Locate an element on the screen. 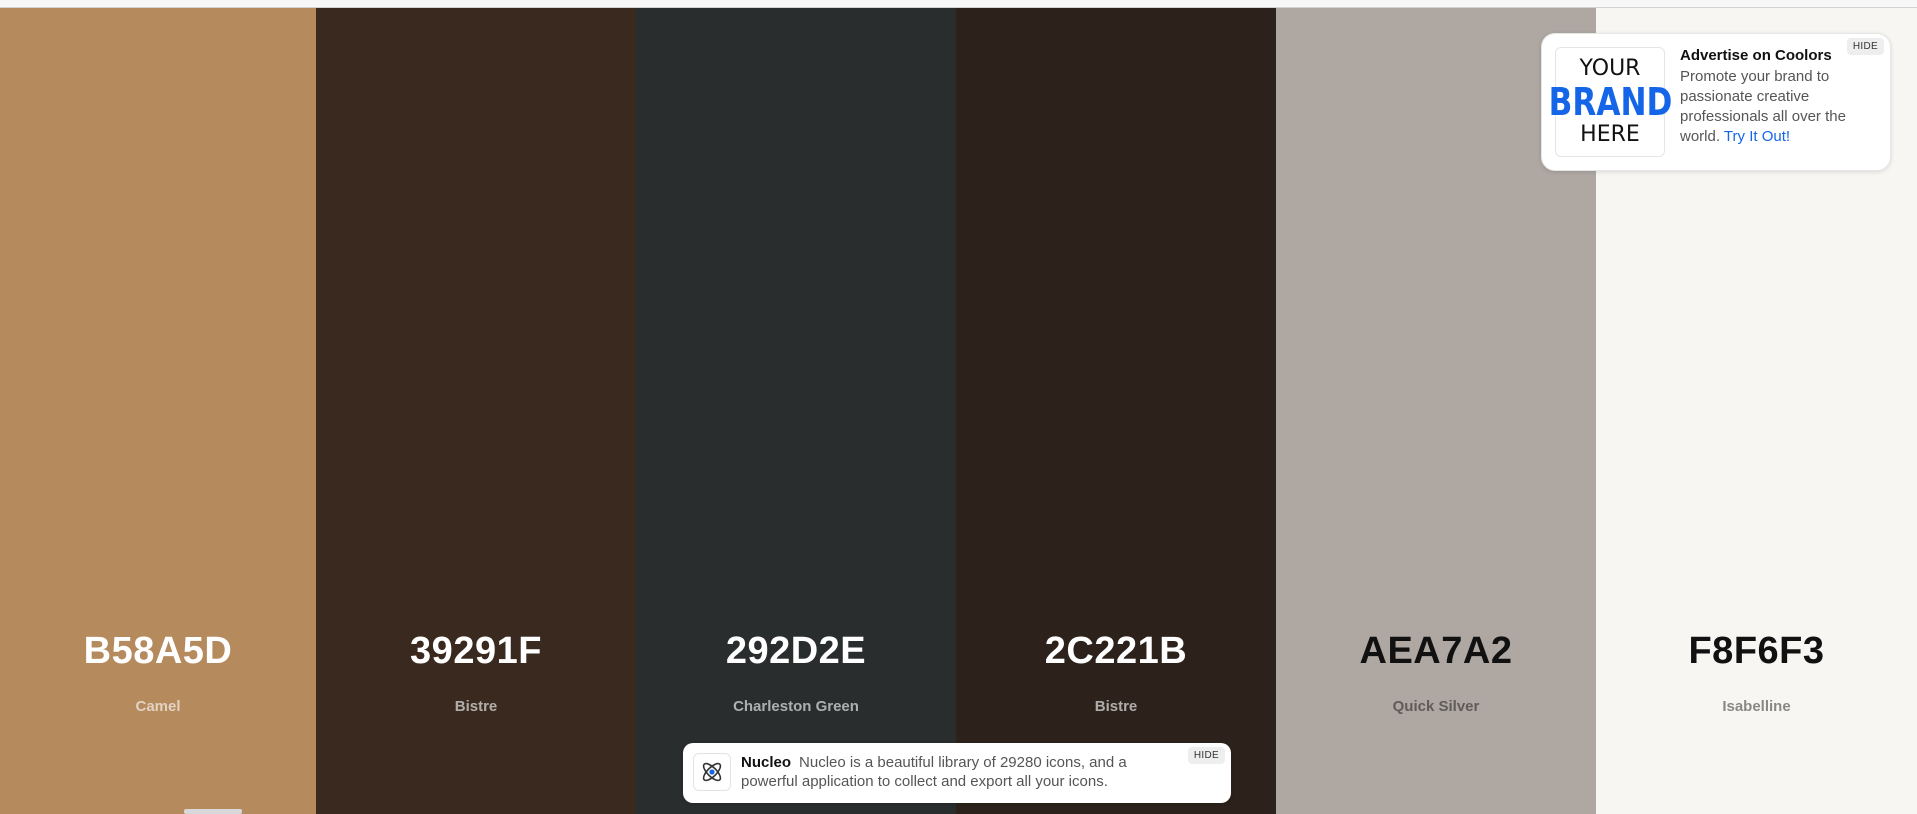  brand-logo: YOUR BRAND HERE is located at coordinates (1610, 102).